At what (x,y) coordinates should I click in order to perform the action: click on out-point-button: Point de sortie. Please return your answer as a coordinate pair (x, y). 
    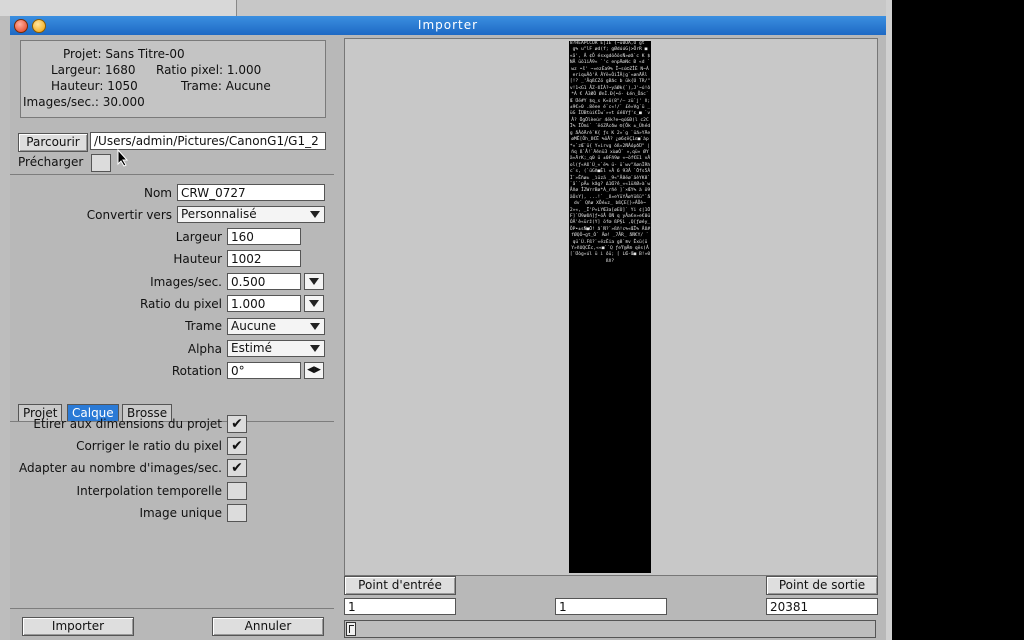
    Looking at the image, I should click on (822, 585).